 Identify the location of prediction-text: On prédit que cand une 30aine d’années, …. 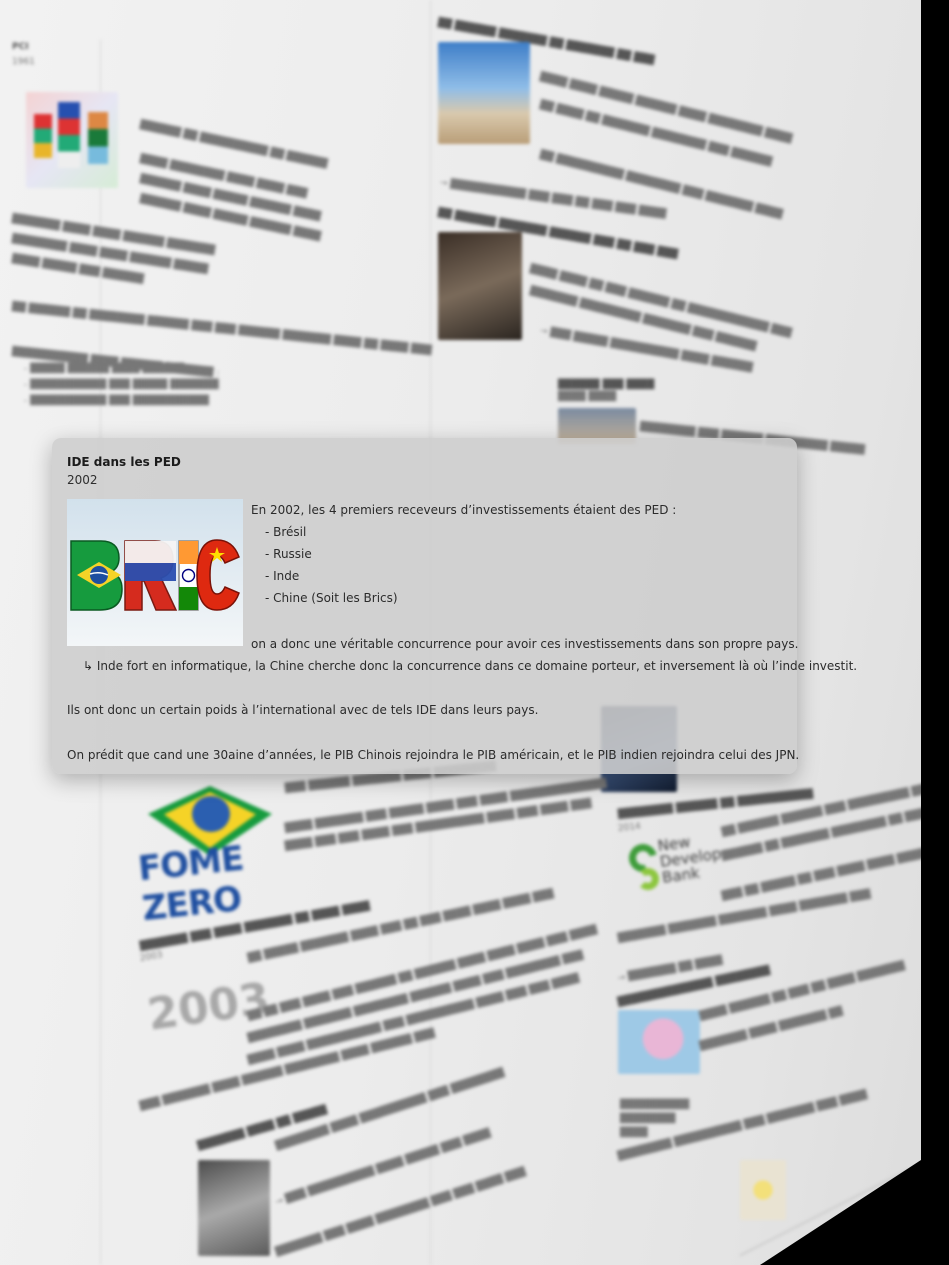
(433, 755).